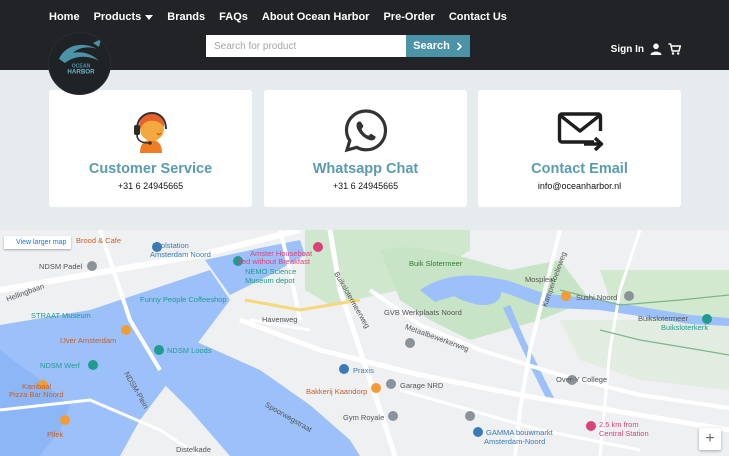 The image size is (729, 456). Describe the element at coordinates (365, 131) in the screenshot. I see `whatsapp-icon` at that location.